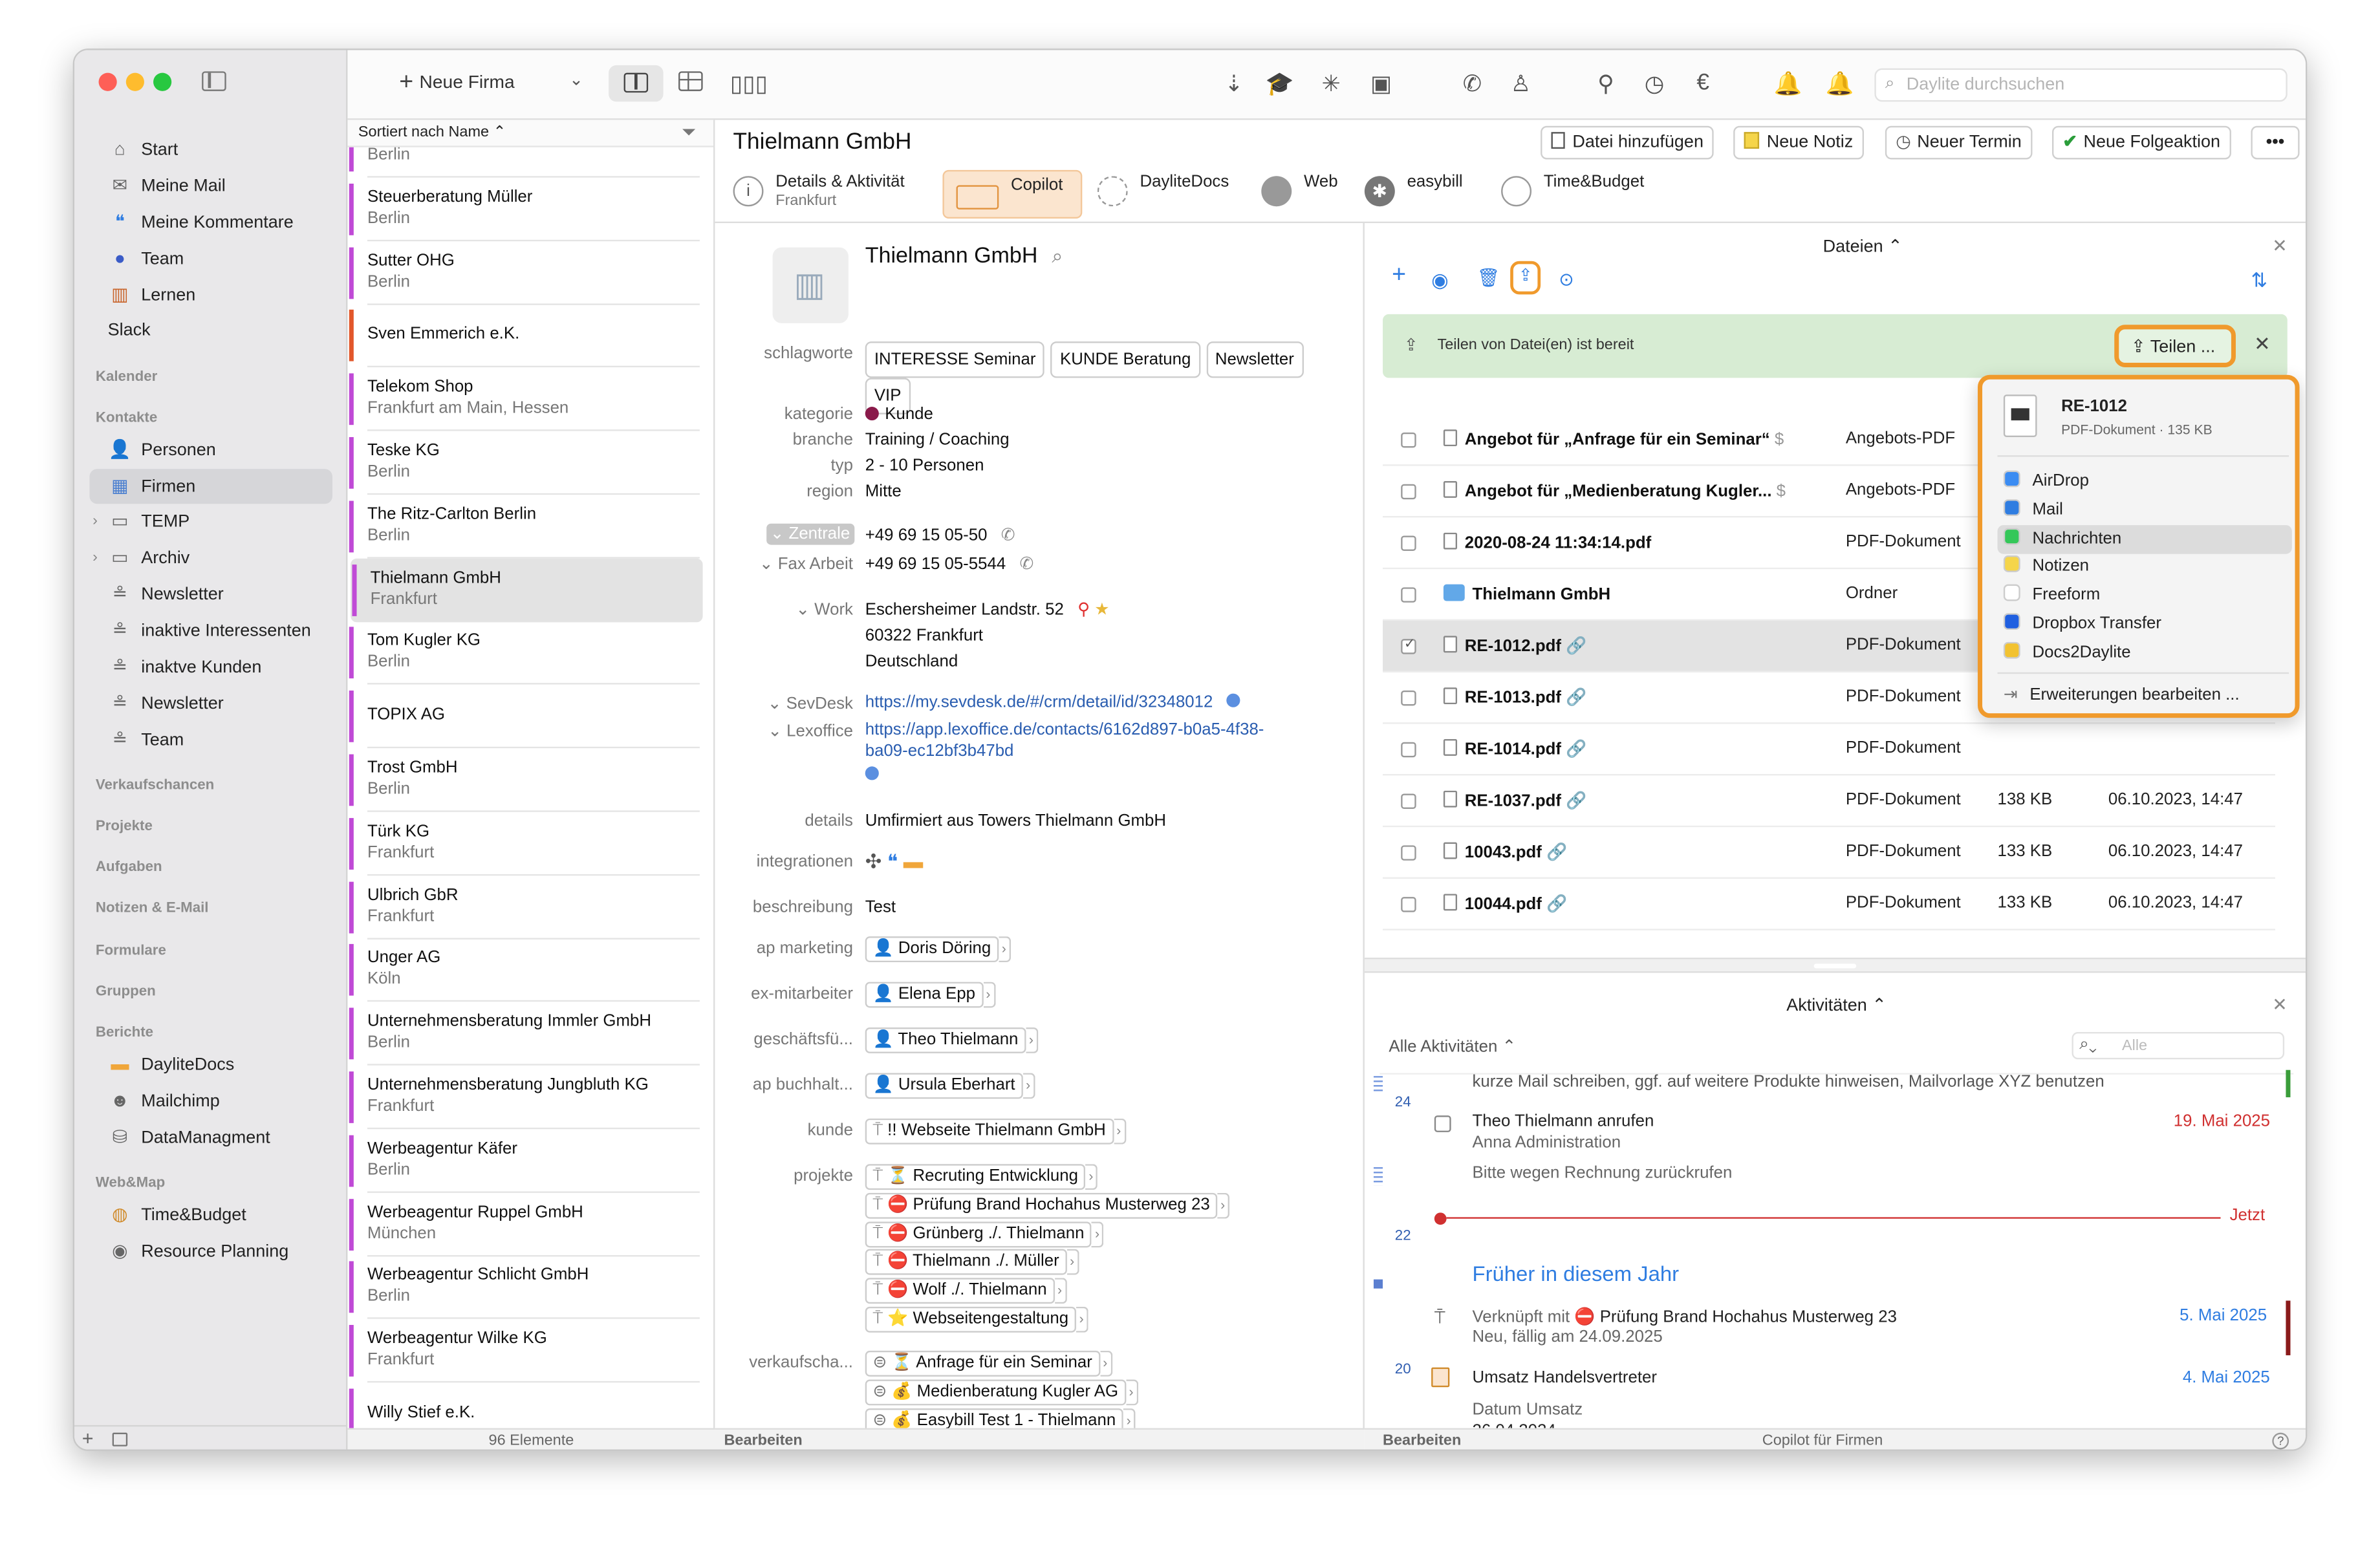 This screenshot has height=1548, width=2380. What do you see at coordinates (530, 527) in the screenshot?
I see `list-item: The Ritz-Carlton Berlin Berlin` at bounding box center [530, 527].